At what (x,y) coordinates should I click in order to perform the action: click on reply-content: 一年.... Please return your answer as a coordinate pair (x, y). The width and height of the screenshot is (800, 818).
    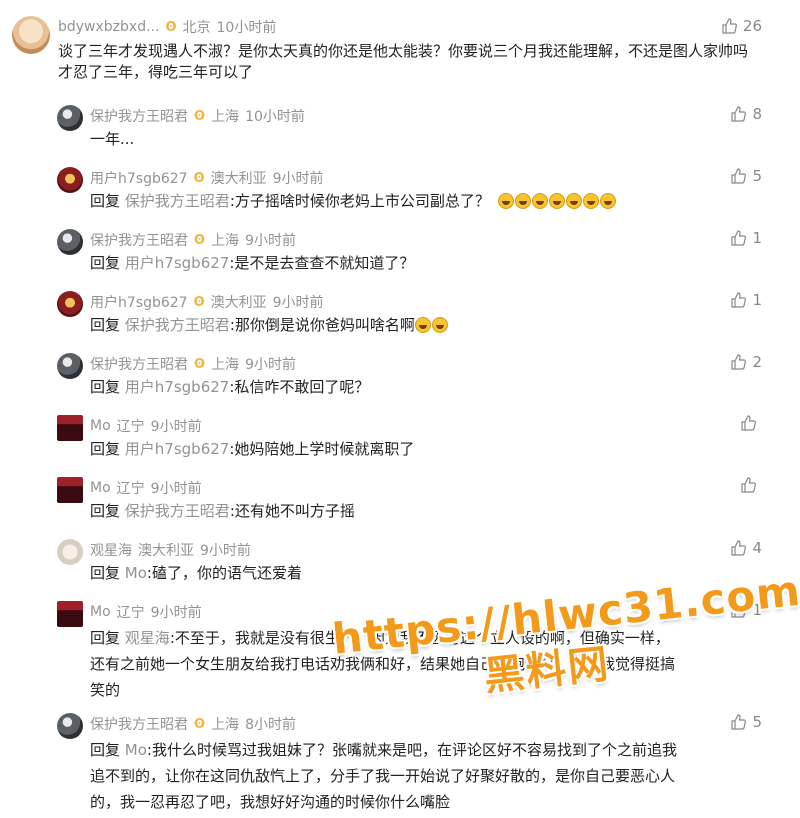
    Looking at the image, I should click on (112, 139).